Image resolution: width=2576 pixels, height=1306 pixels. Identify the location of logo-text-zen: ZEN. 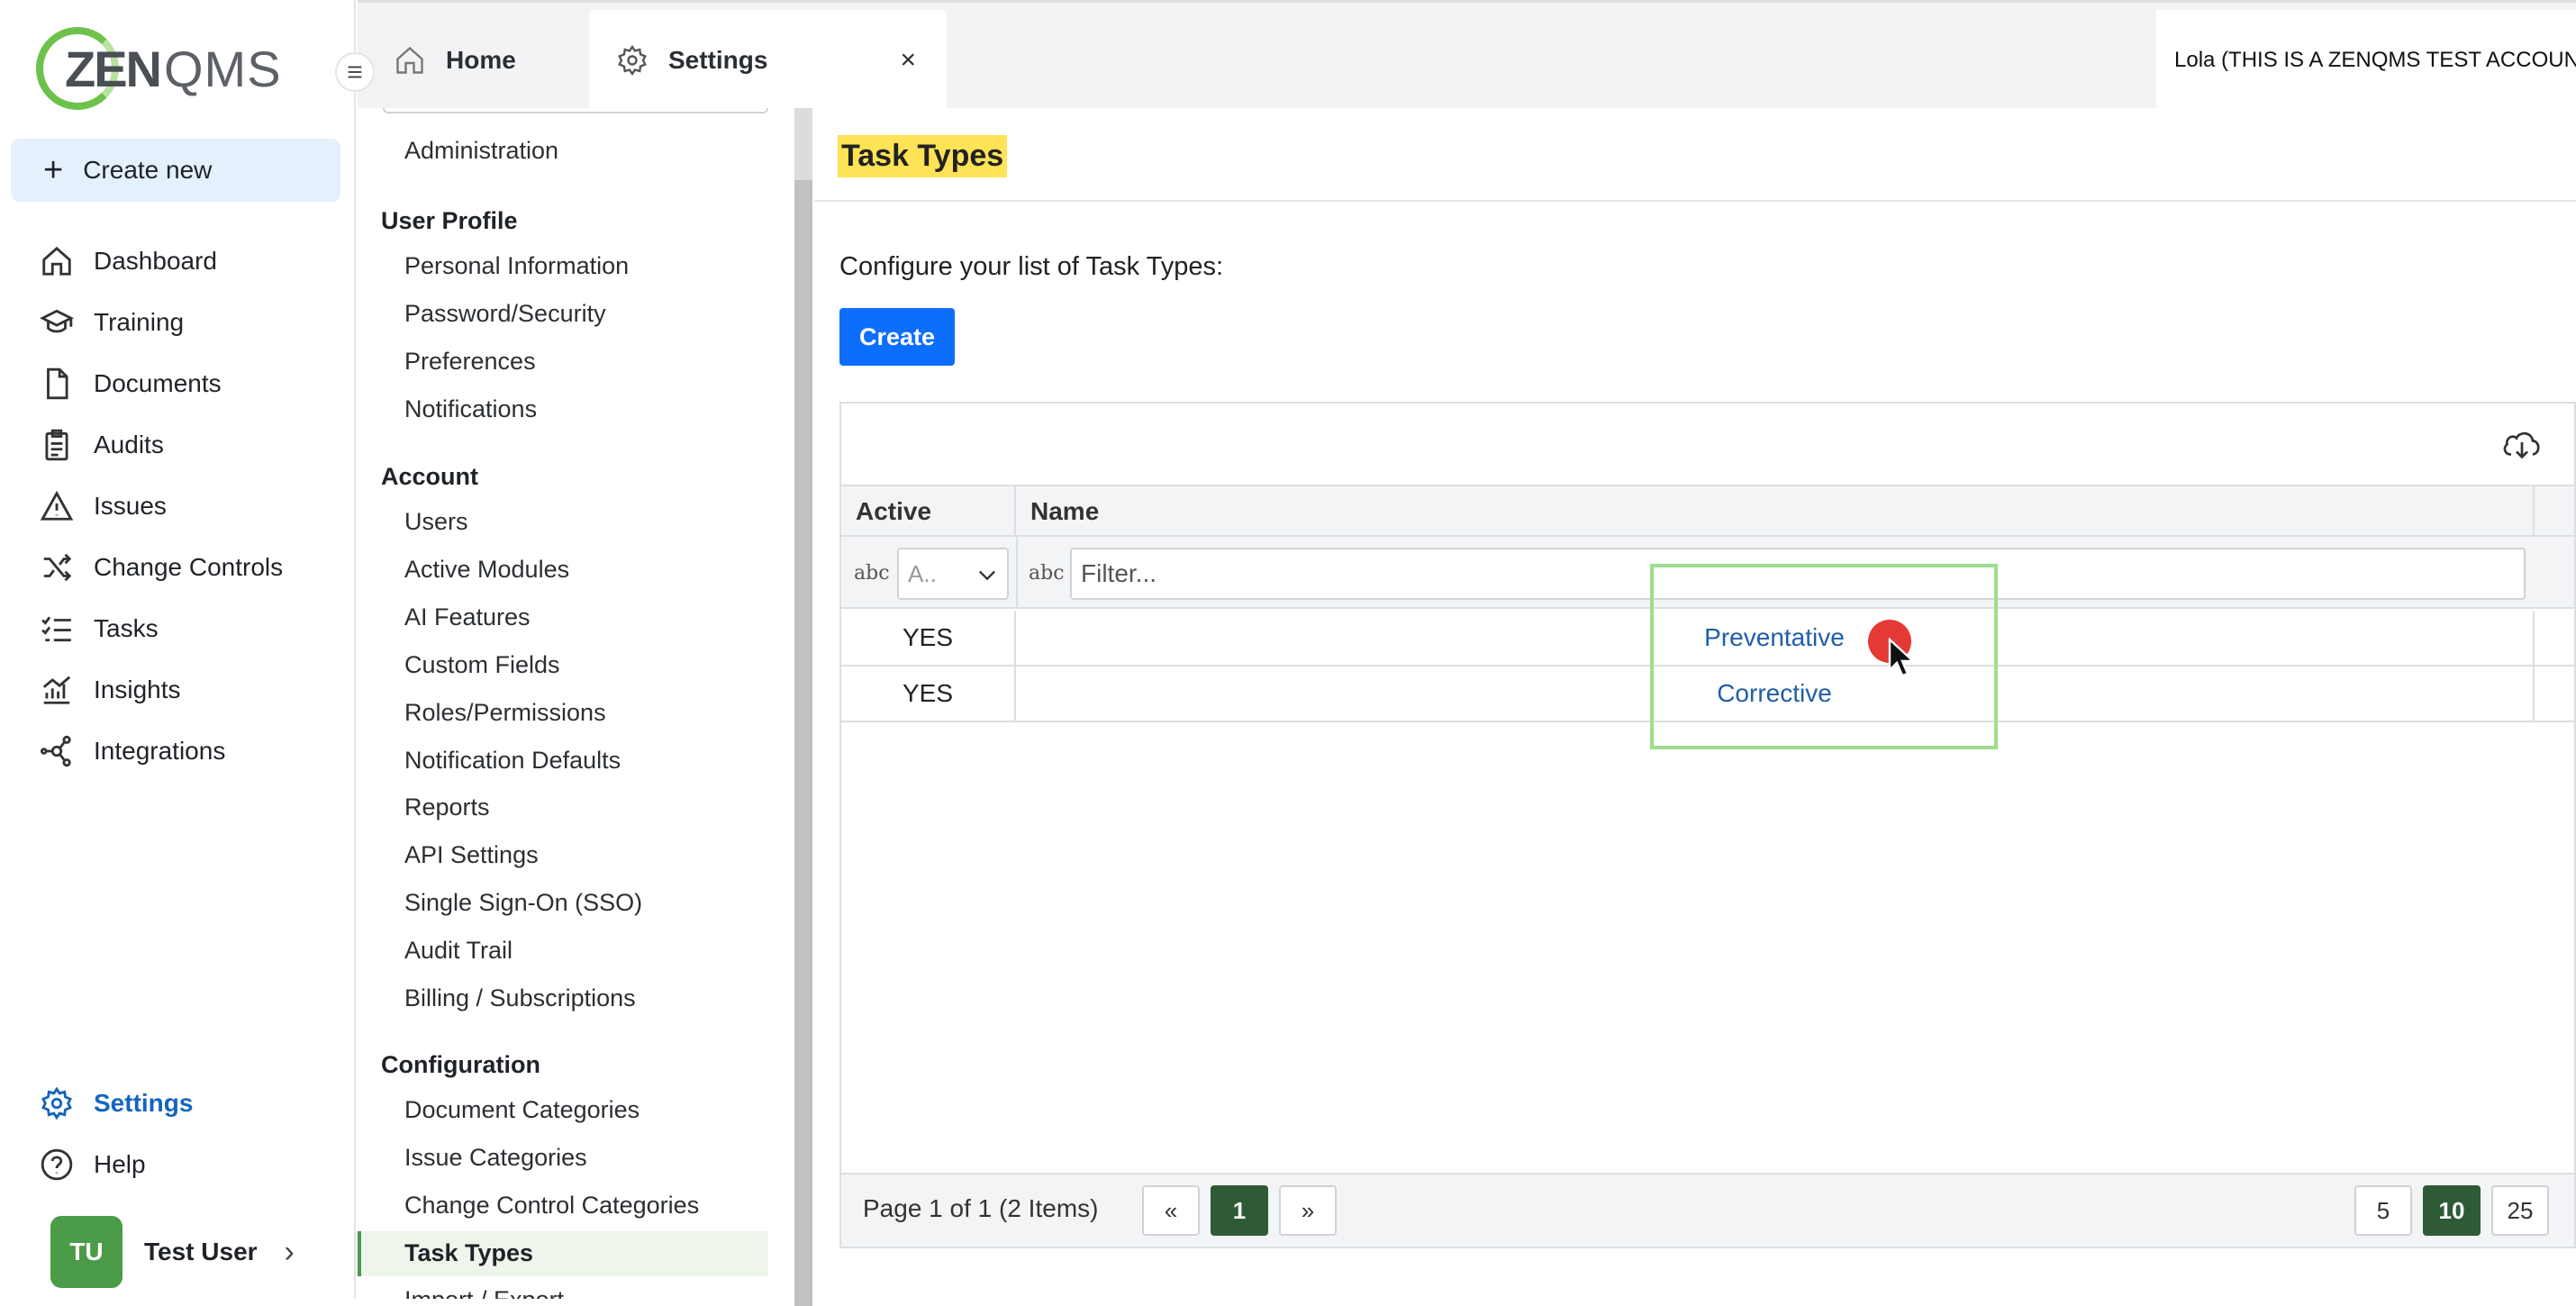
(113, 68).